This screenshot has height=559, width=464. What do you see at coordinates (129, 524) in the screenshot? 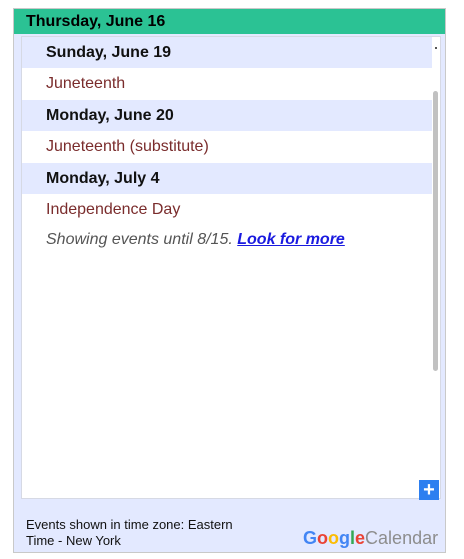
I see `timezone-line-1: Events shown in time zone: Eastern` at bounding box center [129, 524].